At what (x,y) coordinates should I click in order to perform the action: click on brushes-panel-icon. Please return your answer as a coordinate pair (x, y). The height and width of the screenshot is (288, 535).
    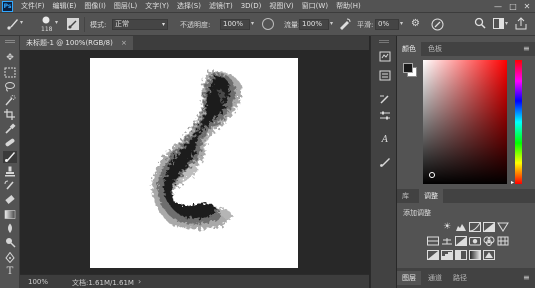
    Looking at the image, I should click on (385, 162).